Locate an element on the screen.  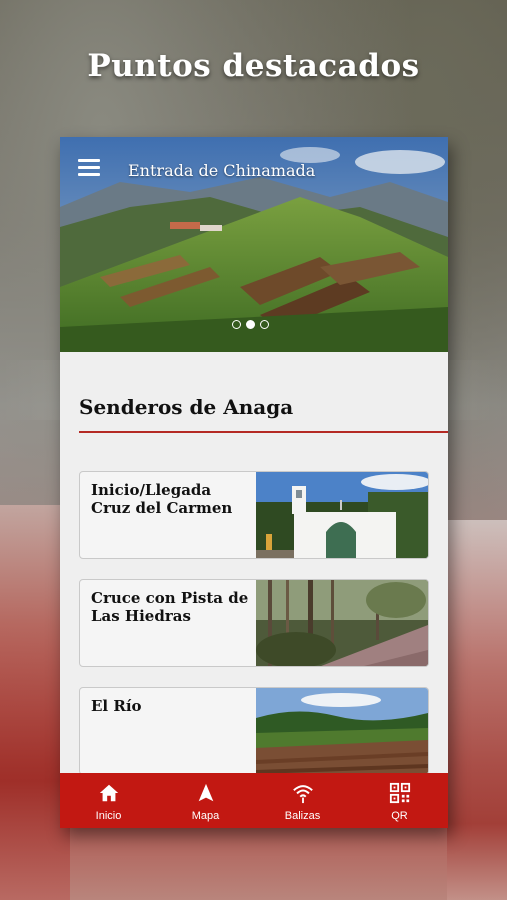
nav-label: Mapa is located at coordinates (205, 816).